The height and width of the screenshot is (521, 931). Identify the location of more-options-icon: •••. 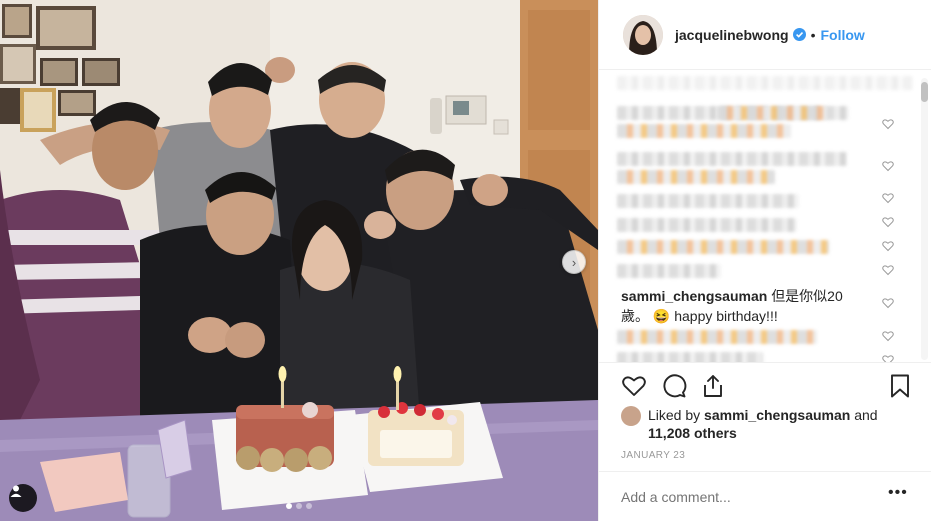
(898, 494).